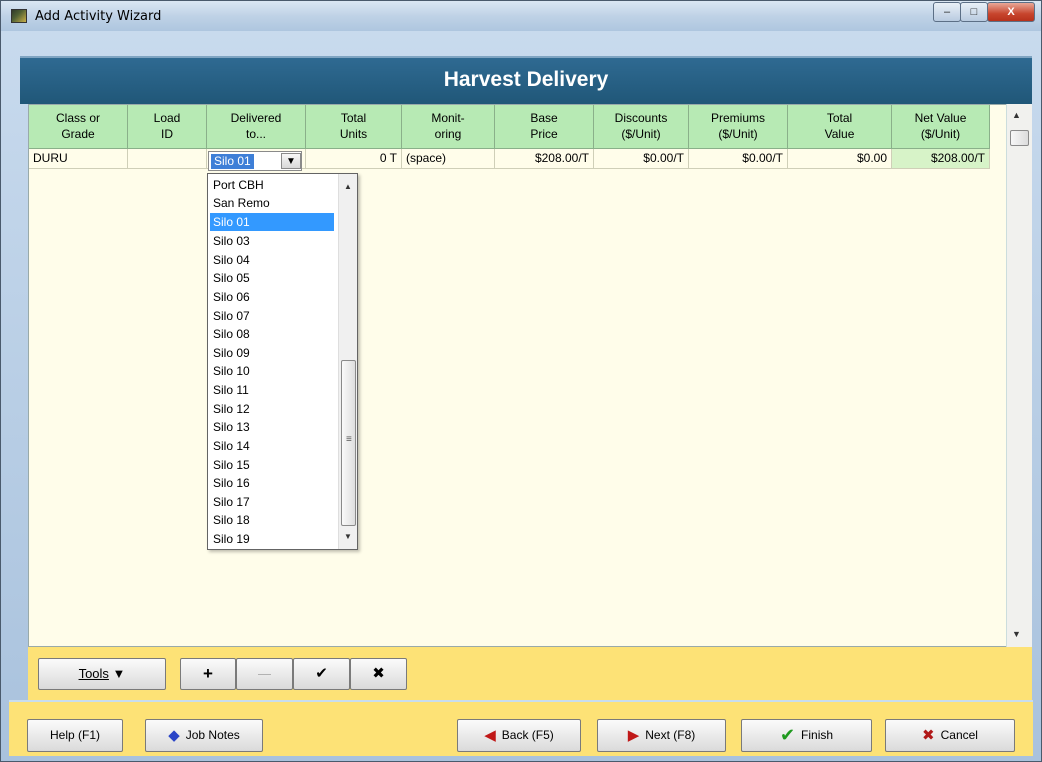 Image resolution: width=1042 pixels, height=762 pixels. Describe the element at coordinates (817, 735) in the screenshot. I see `finish-label: Finish` at that location.